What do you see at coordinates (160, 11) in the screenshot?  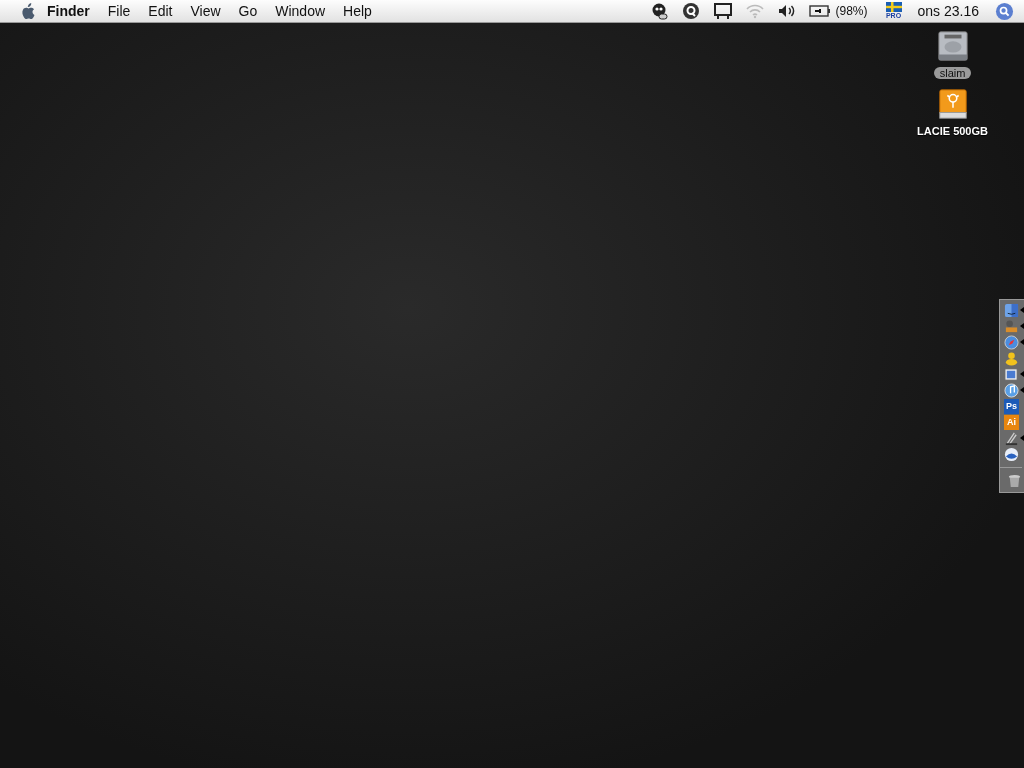 I see `menu-item: Edit` at bounding box center [160, 11].